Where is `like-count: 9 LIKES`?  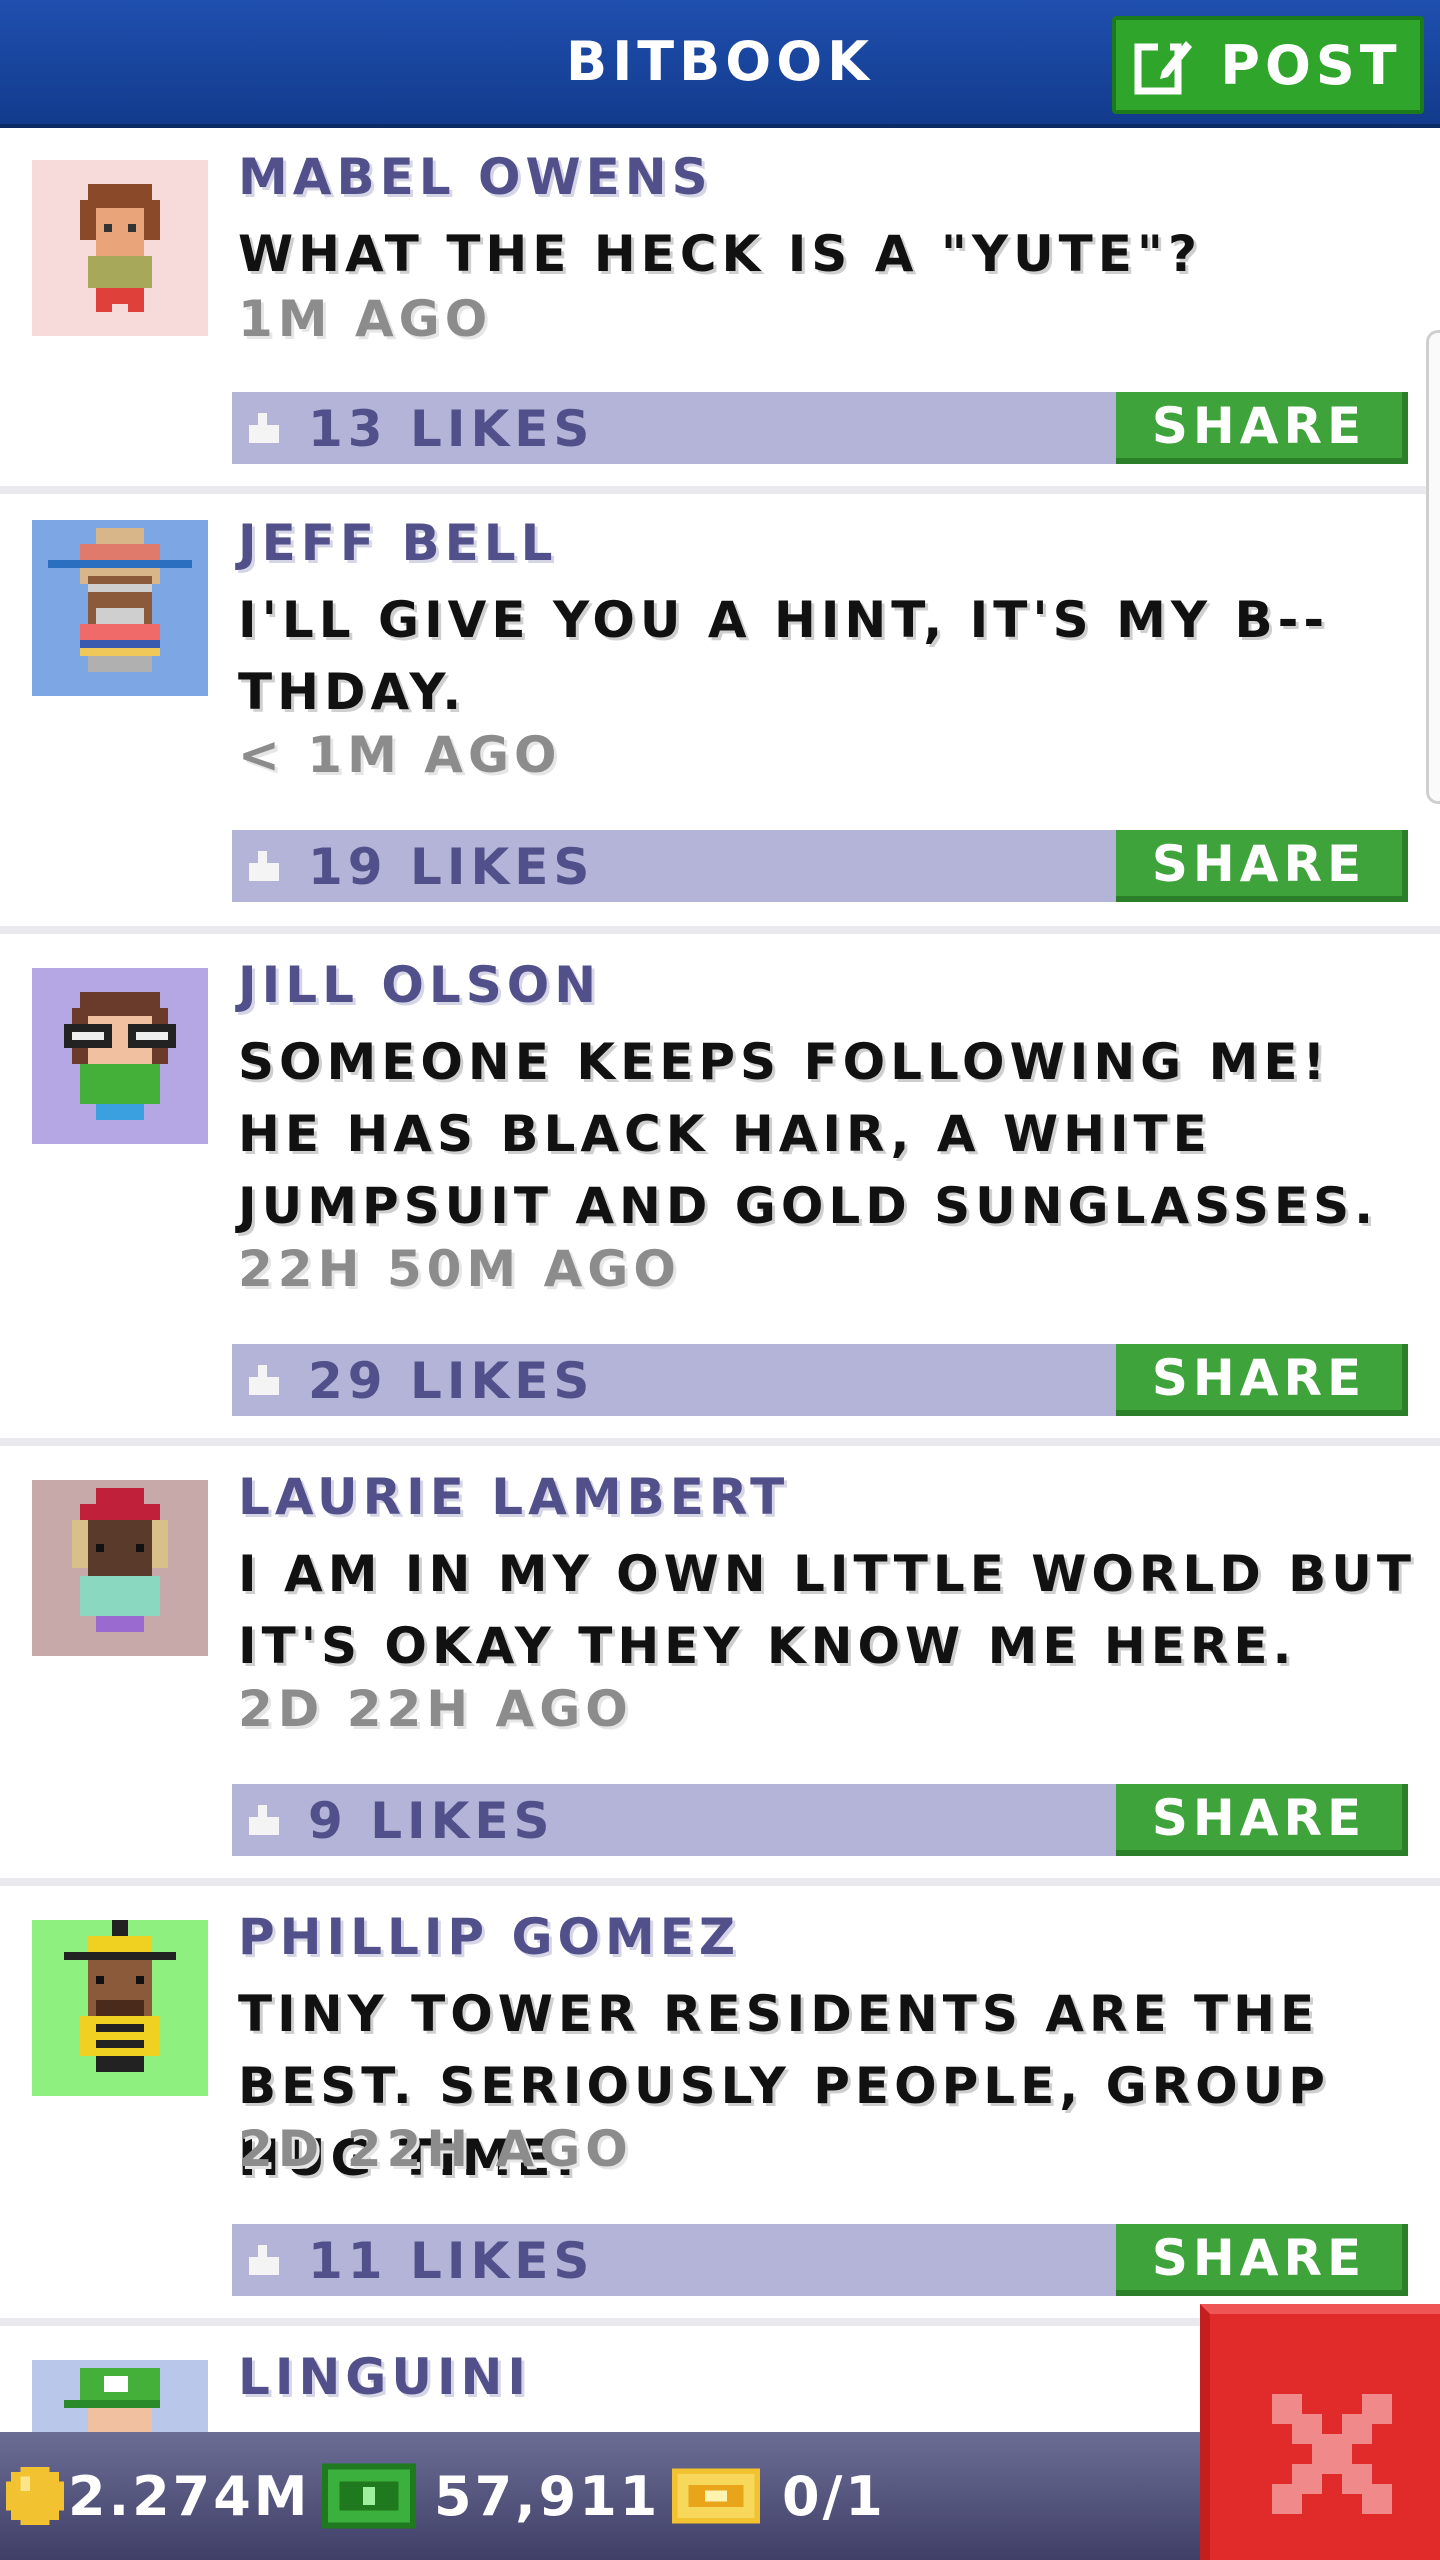 like-count: 9 LIKES is located at coordinates (431, 1821).